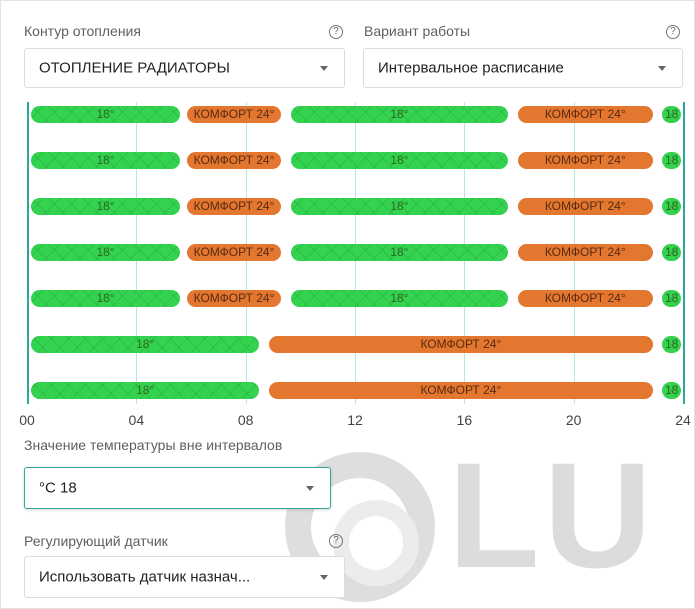  I want to click on mode-select: Интервальное расписание, so click(523, 68).